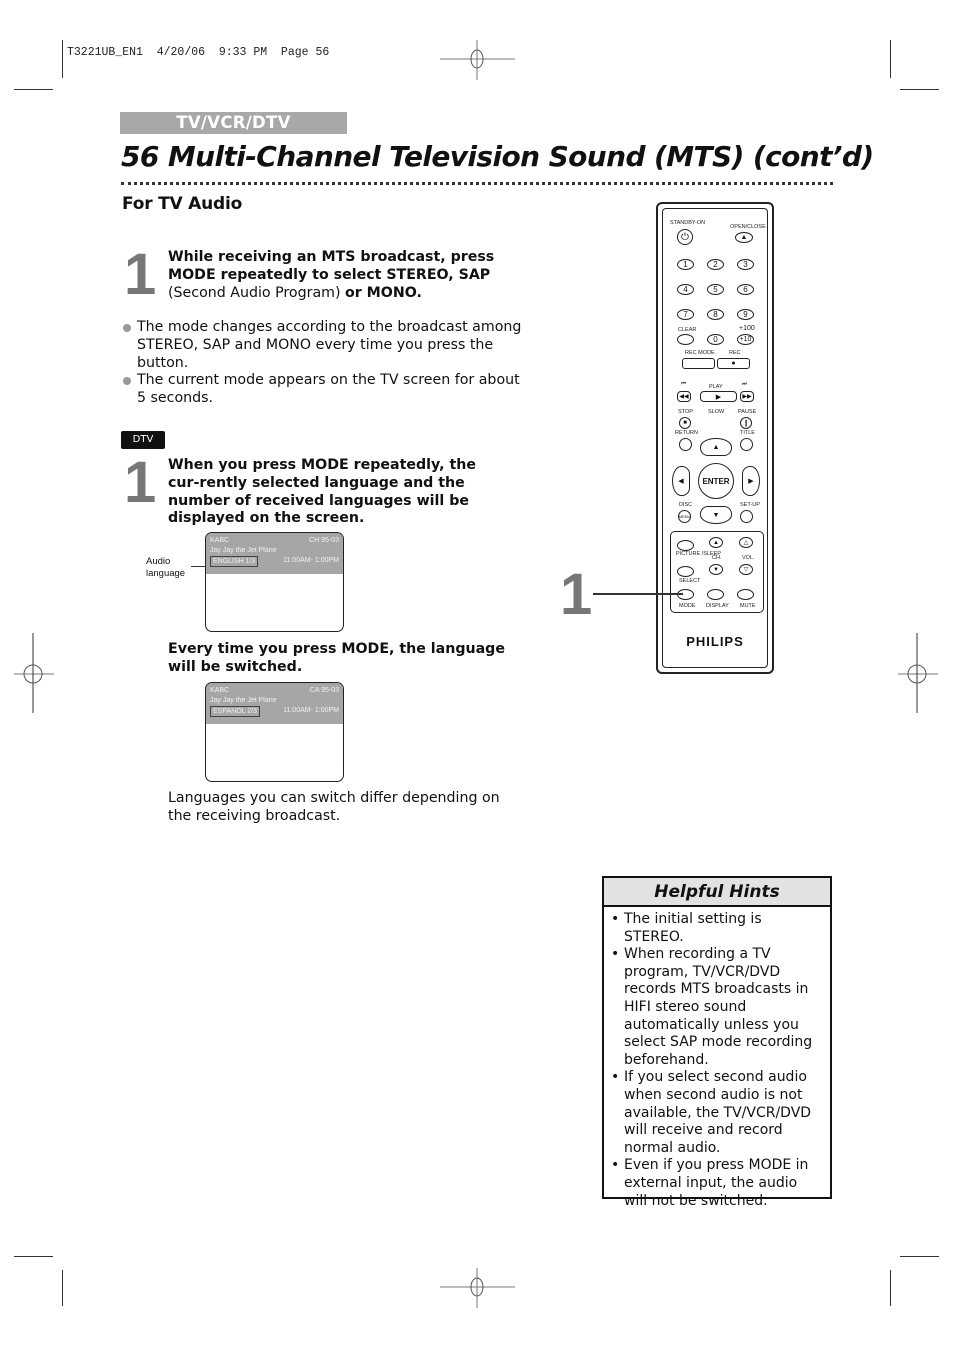 This screenshot has width=954, height=1351. I want to click on channel-label: CH., so click(717, 558).